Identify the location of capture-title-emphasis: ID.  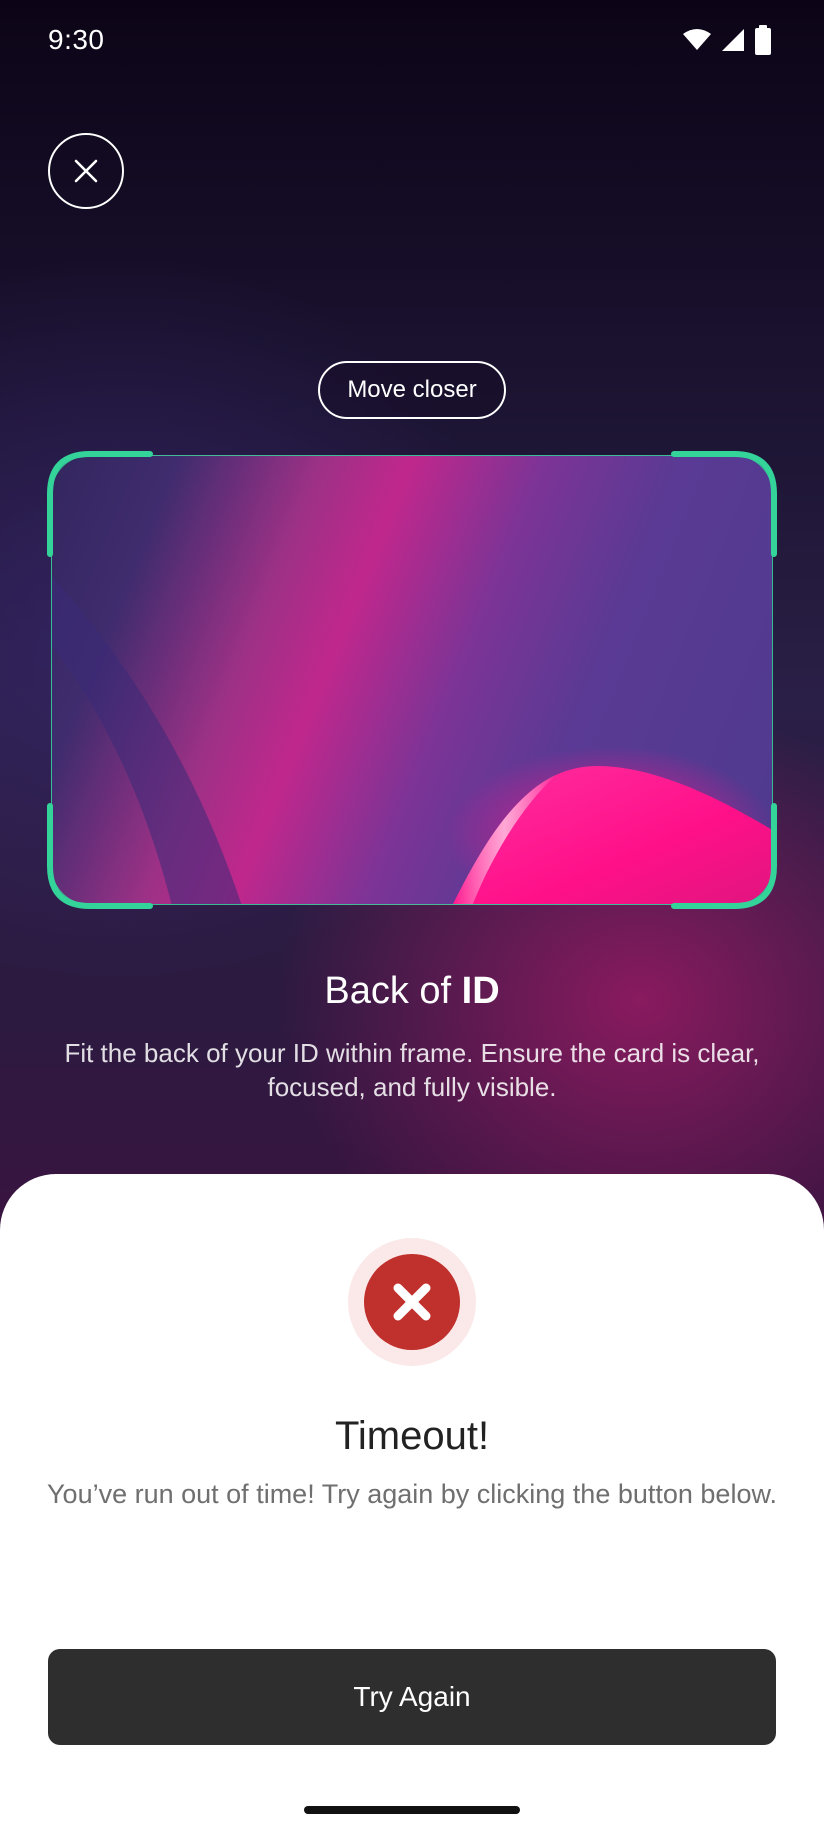
(480, 991).